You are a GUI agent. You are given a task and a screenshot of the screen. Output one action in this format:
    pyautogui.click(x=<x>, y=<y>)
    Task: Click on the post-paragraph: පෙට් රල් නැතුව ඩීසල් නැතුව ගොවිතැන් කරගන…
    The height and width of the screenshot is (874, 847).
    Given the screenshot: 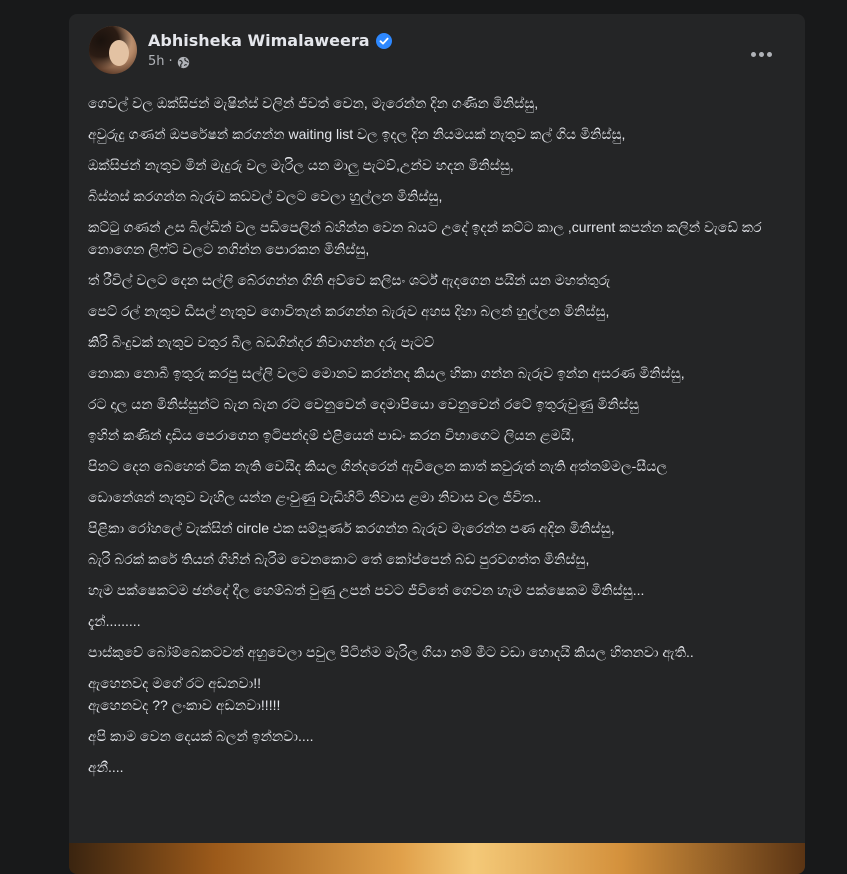 What is the action you would take?
    pyautogui.click(x=349, y=311)
    